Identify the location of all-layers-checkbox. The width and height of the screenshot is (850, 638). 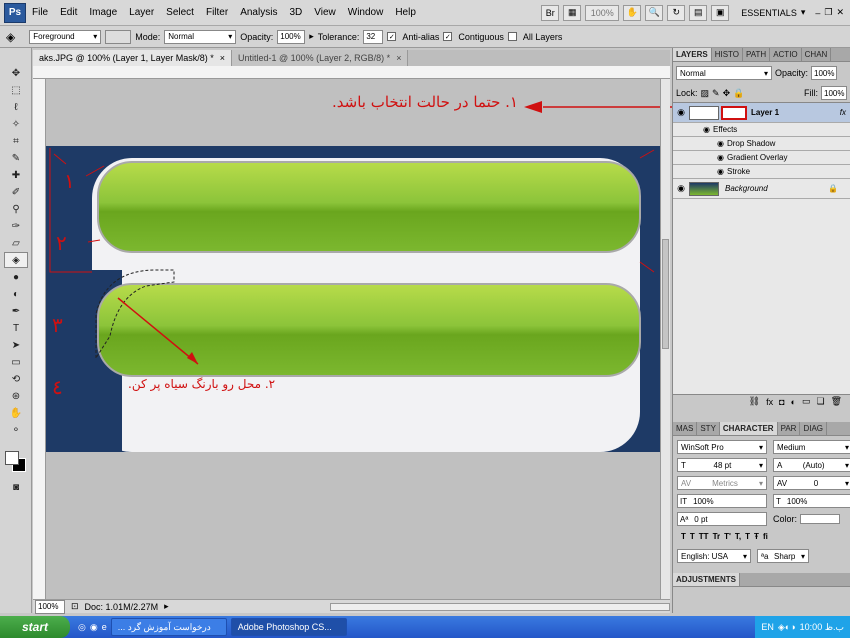
(512, 36).